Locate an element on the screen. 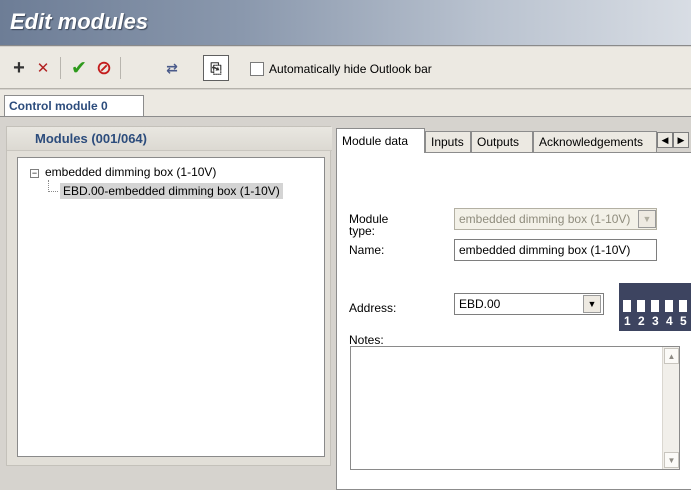  module-type-label: Module type: is located at coordinates (369, 225).